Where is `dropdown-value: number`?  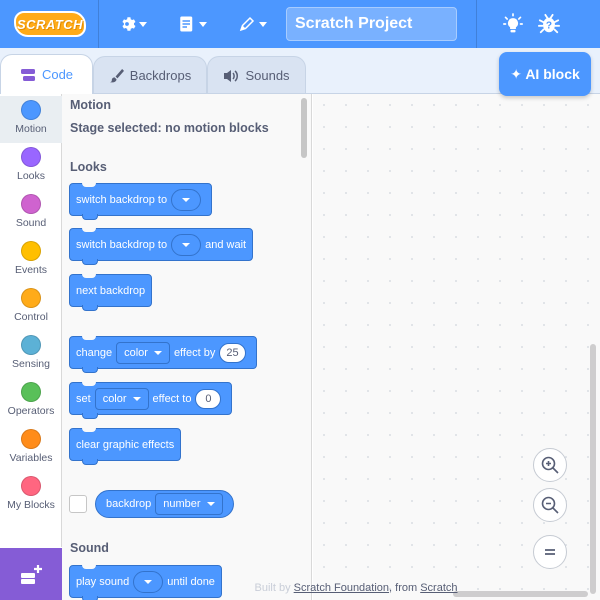 dropdown-value: number is located at coordinates (182, 504).